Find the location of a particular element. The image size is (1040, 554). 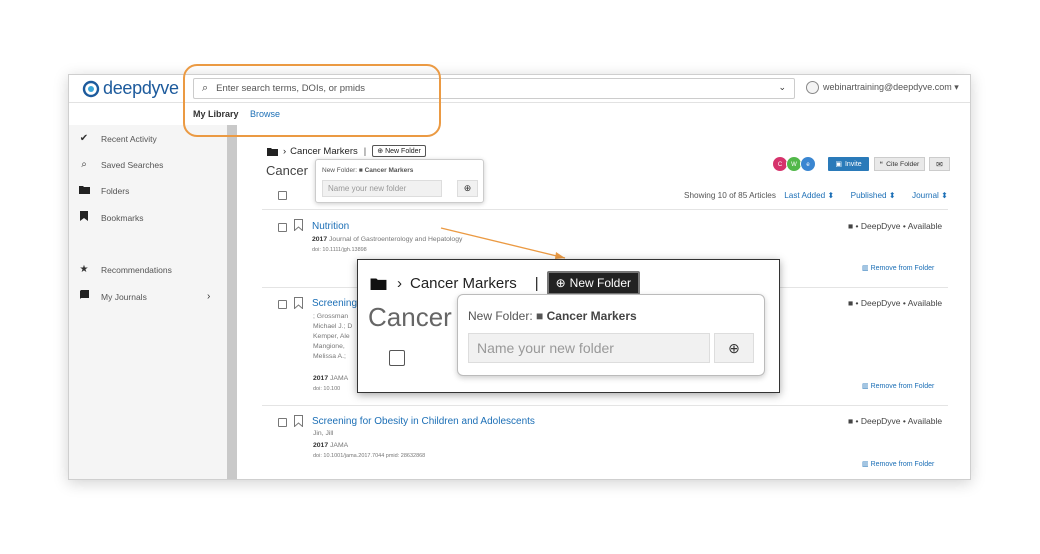

folder-icon is located at coordinates (378, 283).